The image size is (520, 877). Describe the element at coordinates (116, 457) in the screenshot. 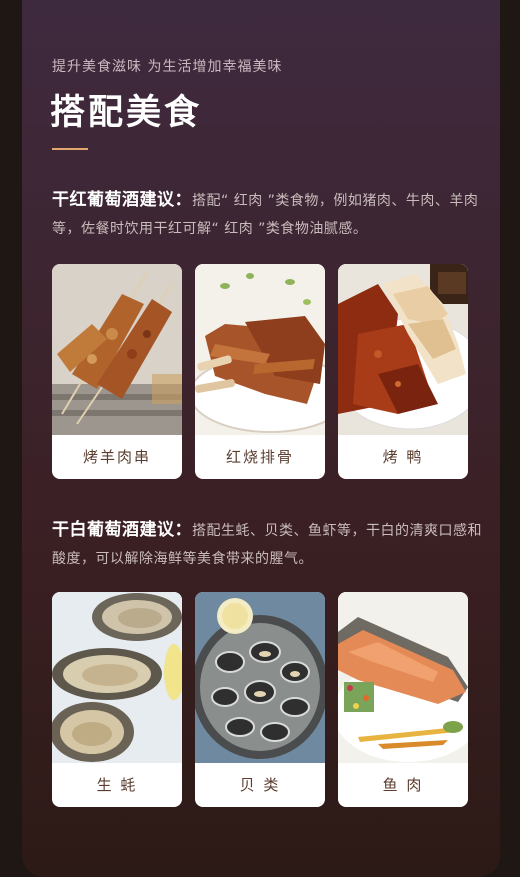

I see `food-label: 烤羊肉串` at that location.